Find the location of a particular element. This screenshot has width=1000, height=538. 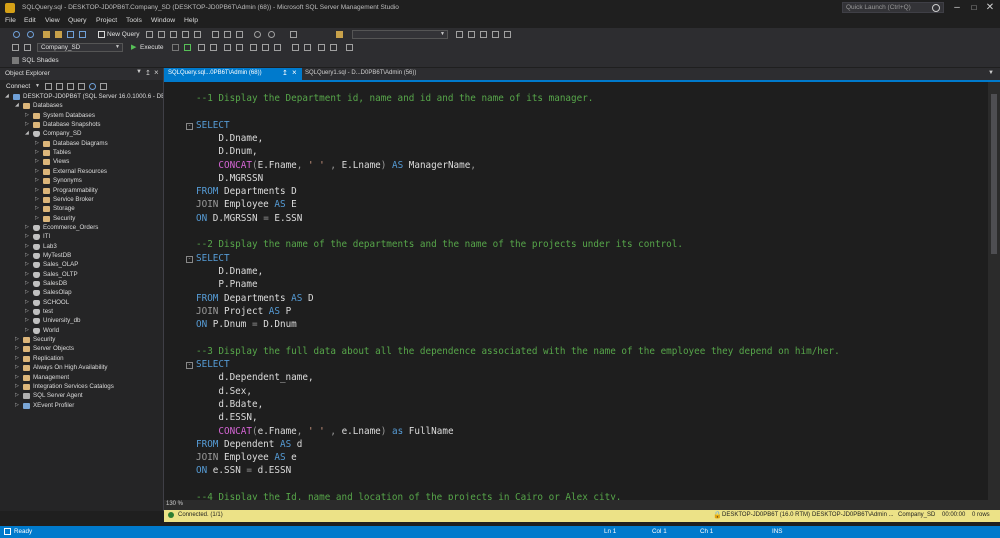

close-icon: × is located at coordinates (294, 72).